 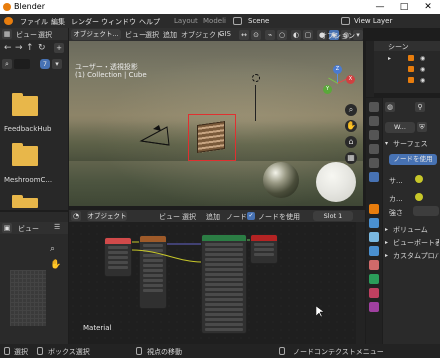 What do you see at coordinates (282, 35) in the screenshot?
I see `proportional-icon: ○` at bounding box center [282, 35].